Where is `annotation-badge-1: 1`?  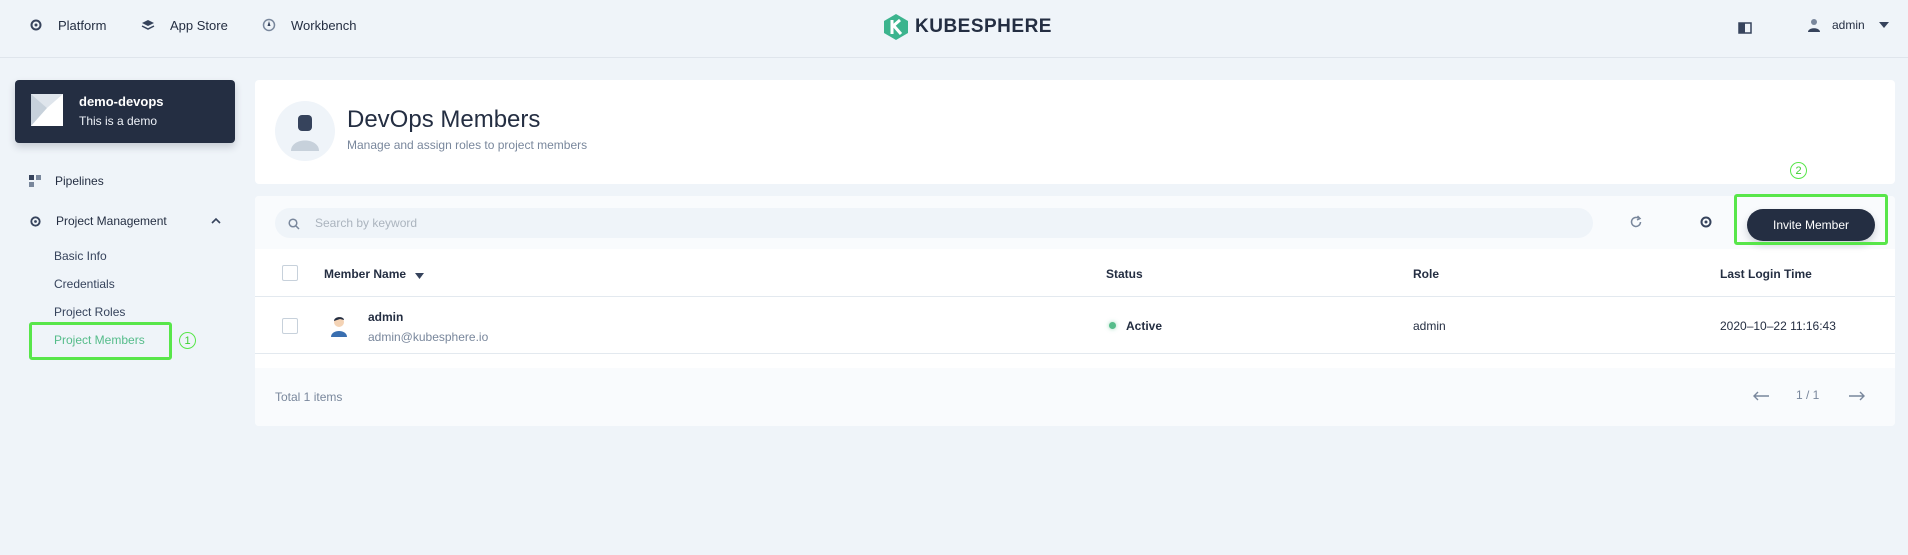 annotation-badge-1: 1 is located at coordinates (187, 340).